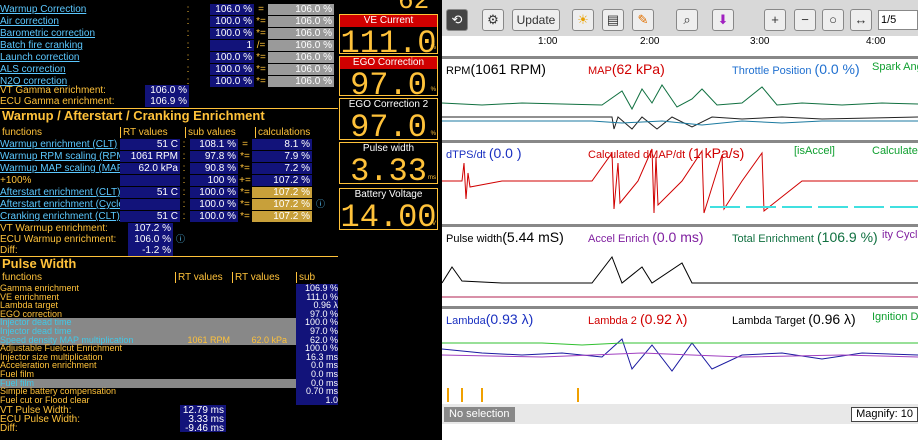 Image resolution: width=918 pixels, height=440 pixels. I want to click on zoom-in-icon: +, so click(775, 20).